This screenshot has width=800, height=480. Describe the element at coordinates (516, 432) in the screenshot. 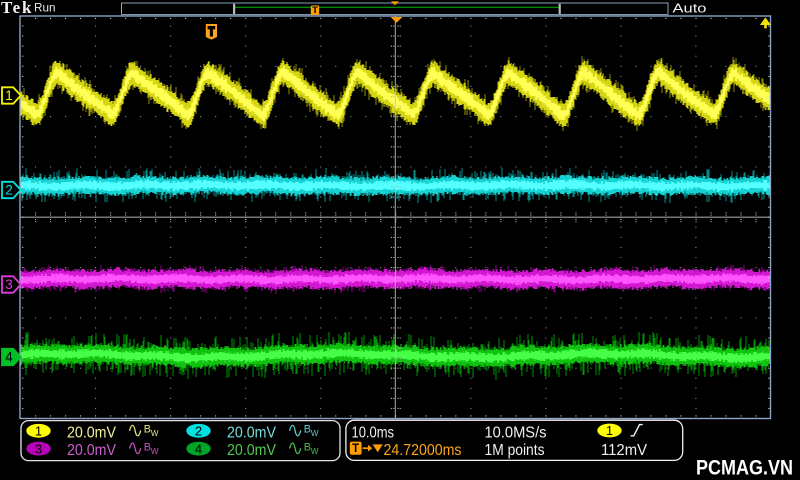

I see `svg-text: 10.0MS/s` at that location.